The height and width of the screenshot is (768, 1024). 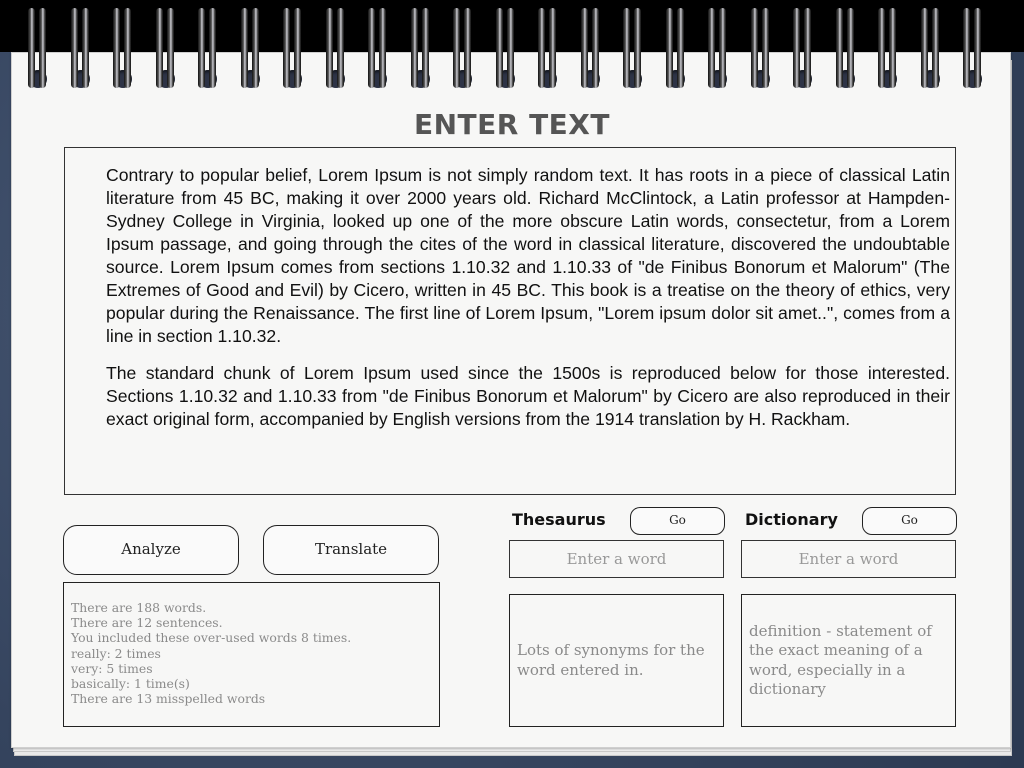 I want to click on analyze-button: Analyze, so click(x=151, y=550).